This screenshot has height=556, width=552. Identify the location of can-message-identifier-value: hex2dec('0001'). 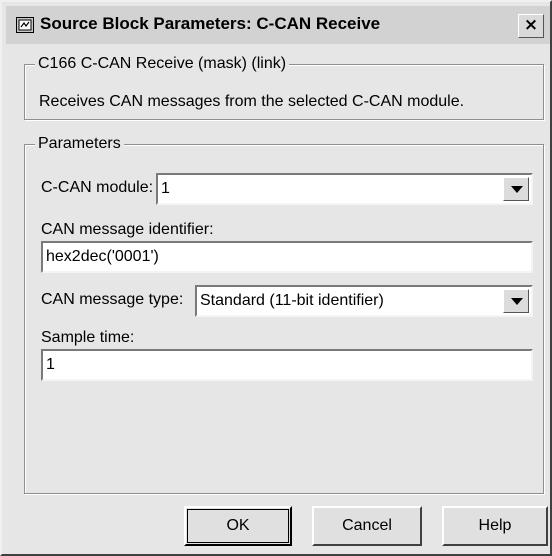
(102, 256).